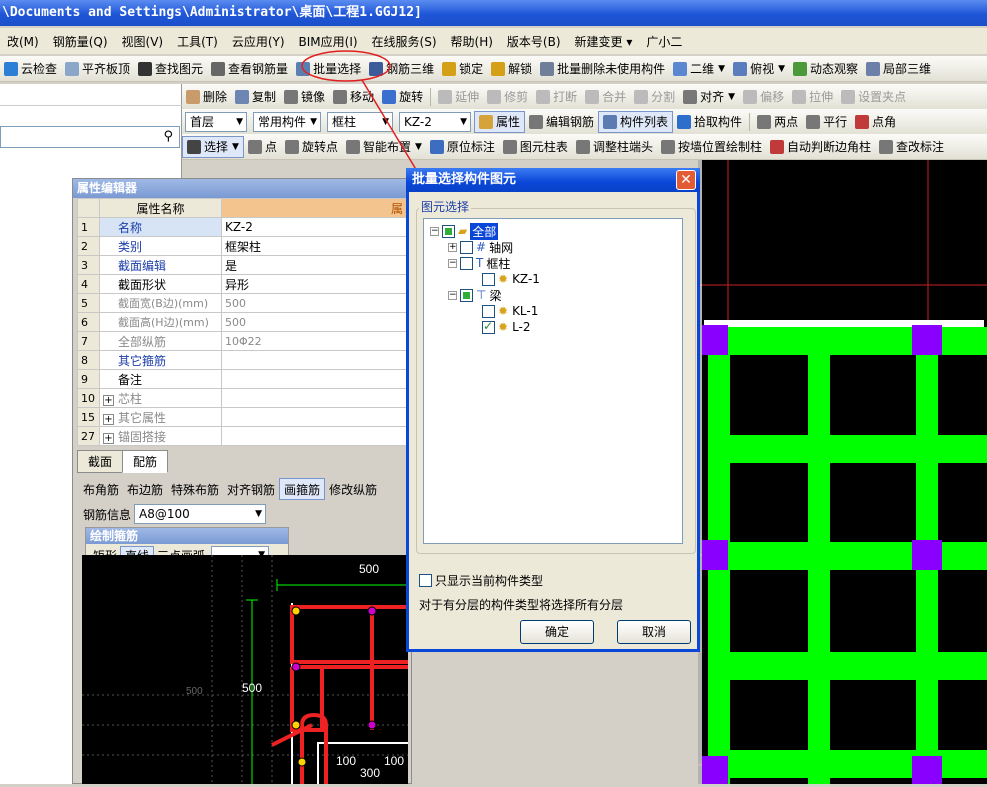  What do you see at coordinates (328, 41) in the screenshot?
I see `menu-bim: BIM应用(I)` at bounding box center [328, 41].